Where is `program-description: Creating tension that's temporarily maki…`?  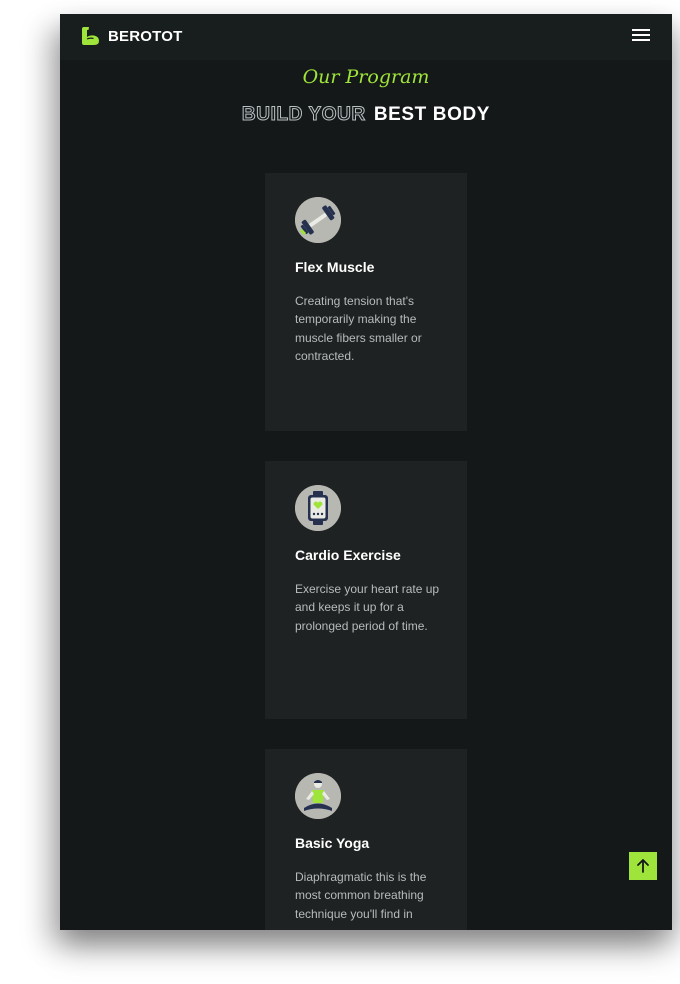 program-description: Creating tension that's temporarily maki… is located at coordinates (358, 328).